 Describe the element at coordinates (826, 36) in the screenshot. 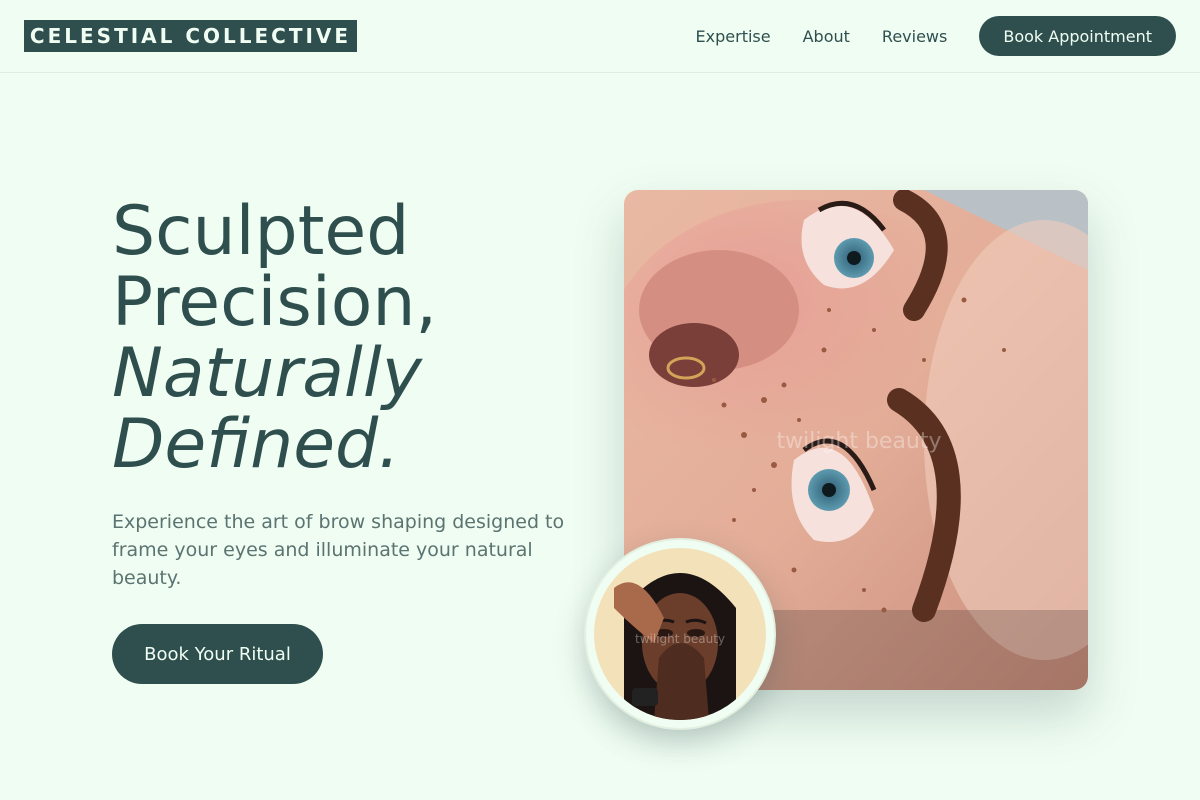

I see `nav-link-about: About` at that location.